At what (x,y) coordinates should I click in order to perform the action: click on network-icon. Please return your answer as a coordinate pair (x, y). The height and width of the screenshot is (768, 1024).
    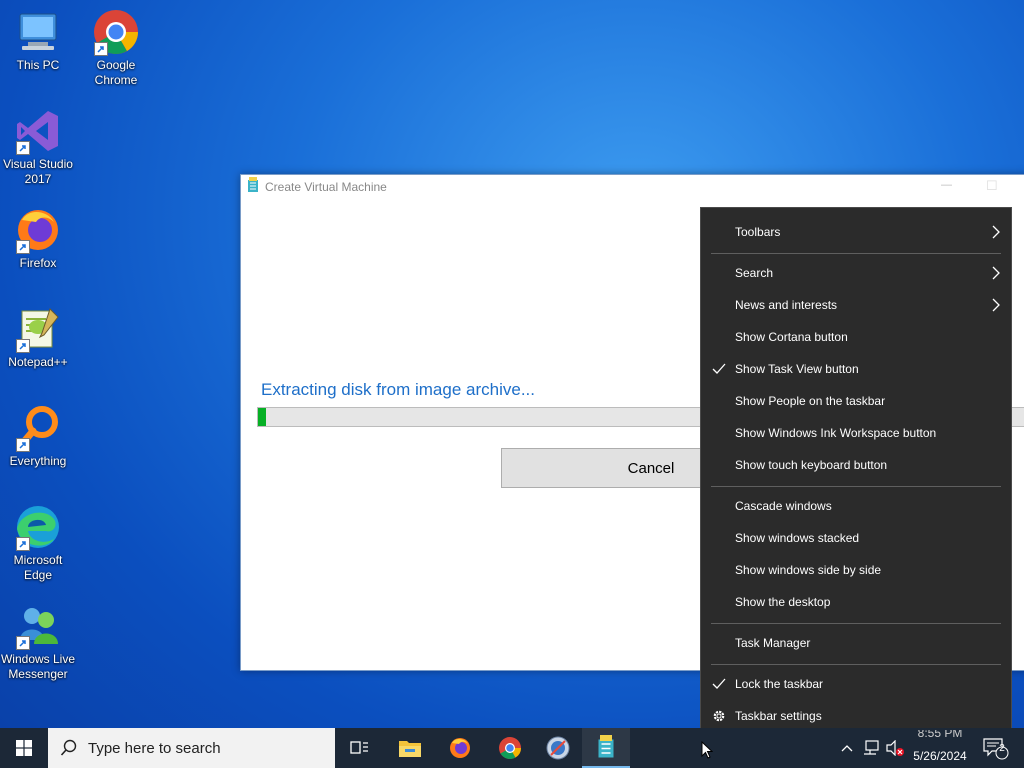
    Looking at the image, I should click on (871, 747).